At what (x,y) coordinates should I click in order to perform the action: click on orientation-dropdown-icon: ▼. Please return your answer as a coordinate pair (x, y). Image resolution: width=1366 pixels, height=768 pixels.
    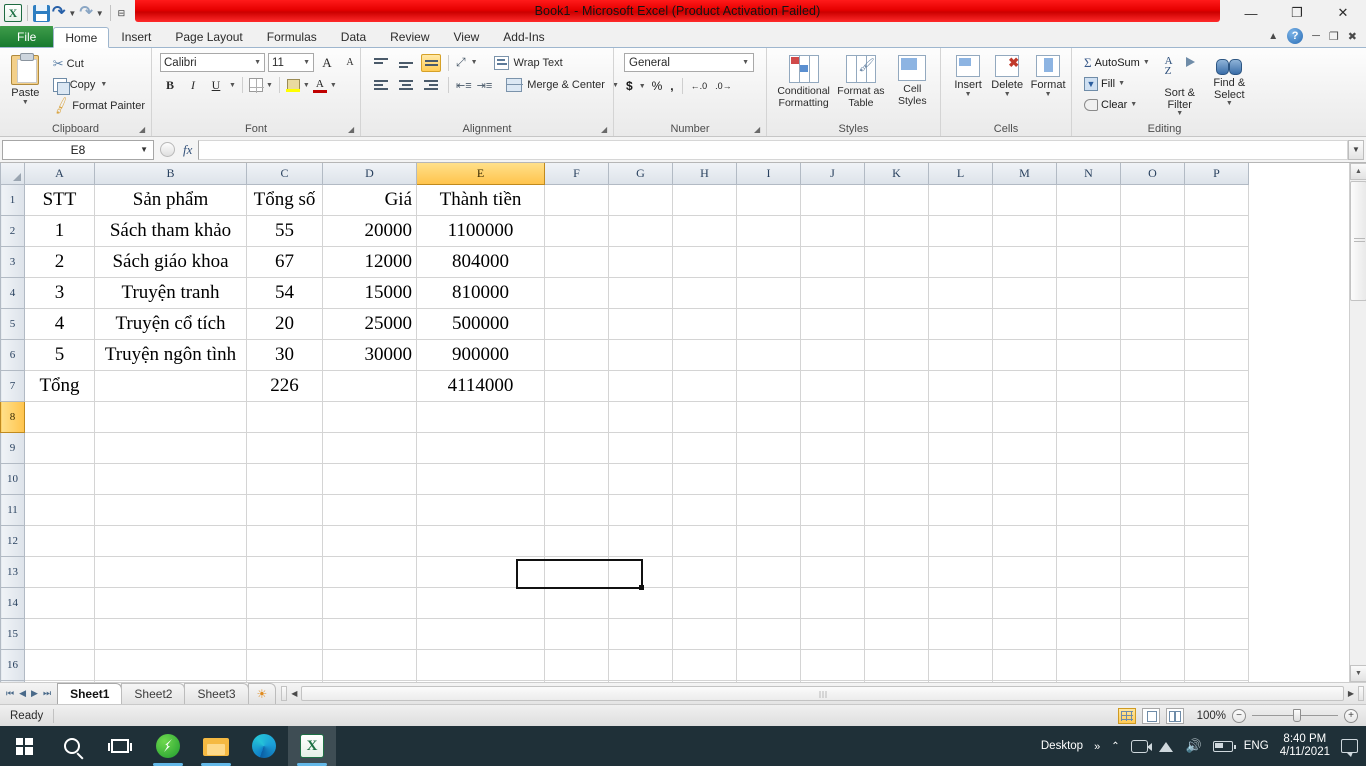
    Looking at the image, I should click on (474, 62).